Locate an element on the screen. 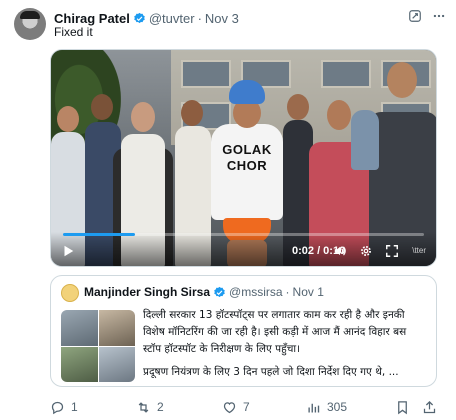 This screenshot has height=420, width=456. like-button: 7 is located at coordinates (236, 407).